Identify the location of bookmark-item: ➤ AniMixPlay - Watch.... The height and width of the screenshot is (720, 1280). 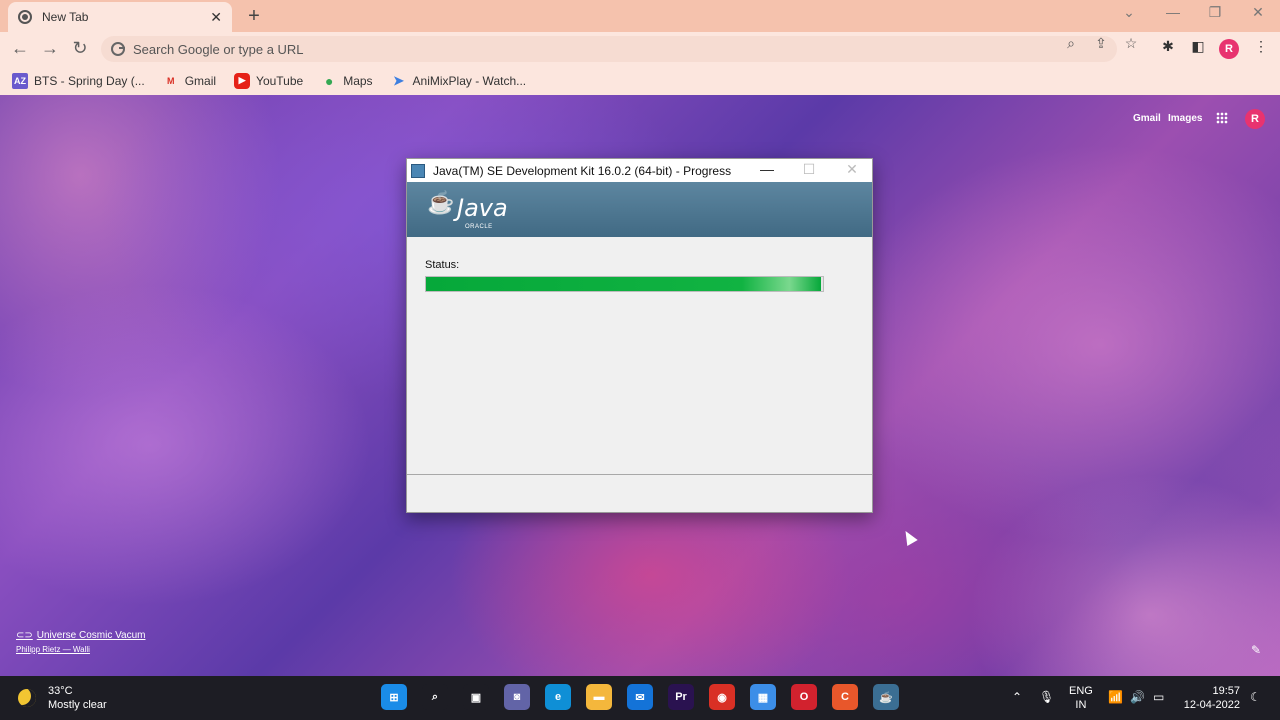
(459, 80).